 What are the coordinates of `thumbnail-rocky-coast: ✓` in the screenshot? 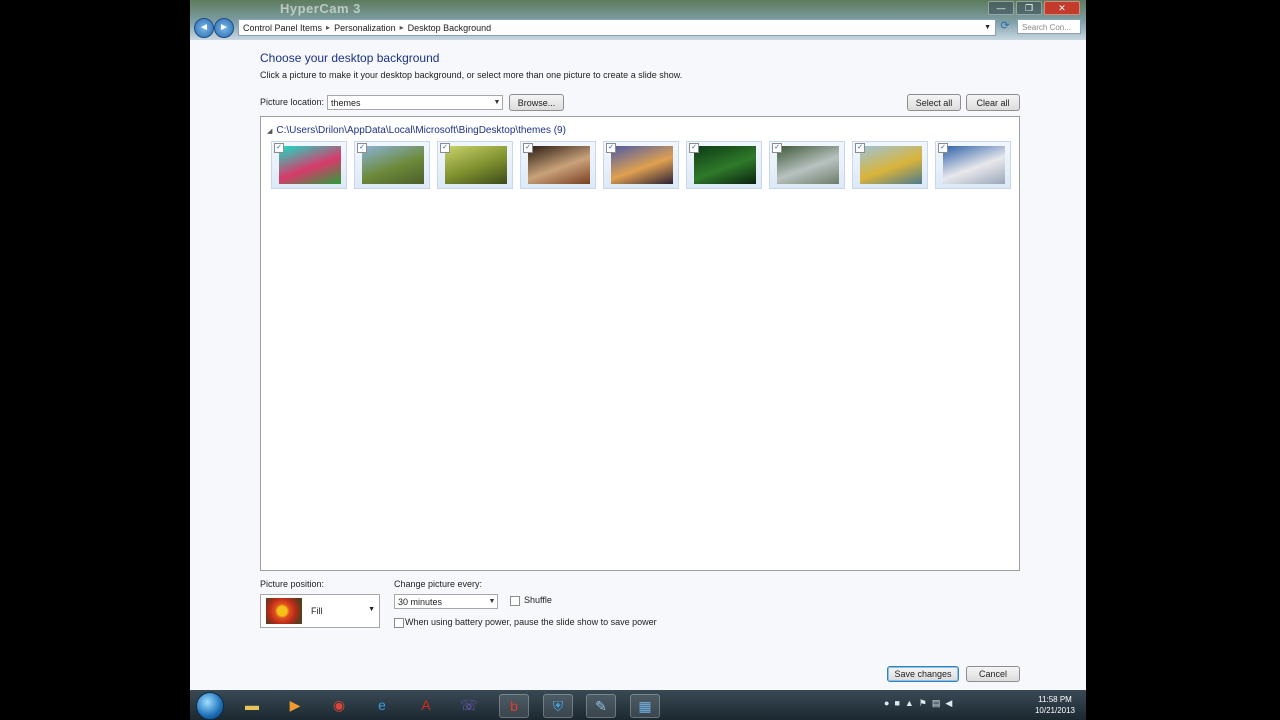 It's located at (392, 165).